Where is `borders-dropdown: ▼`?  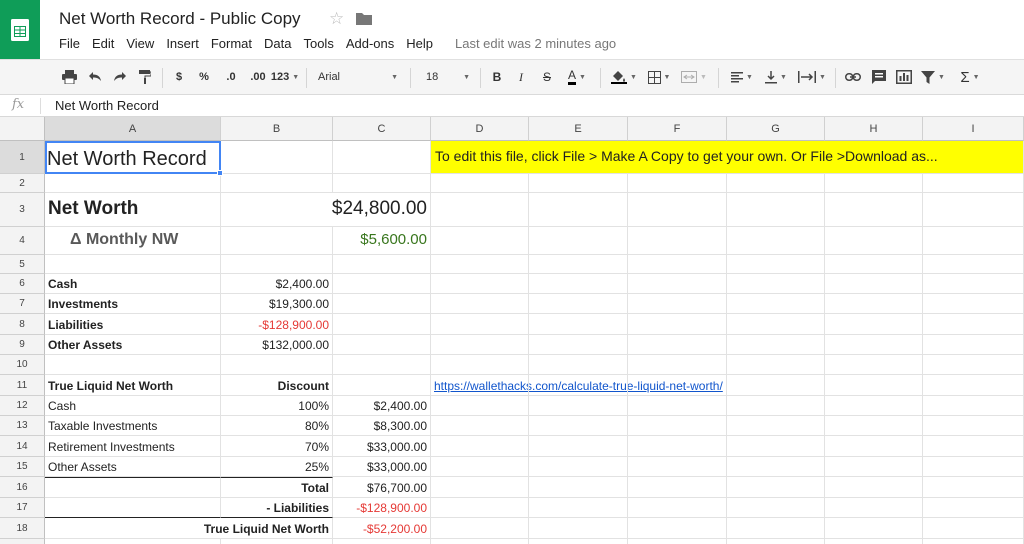
borders-dropdown: ▼ is located at coordinates (659, 77).